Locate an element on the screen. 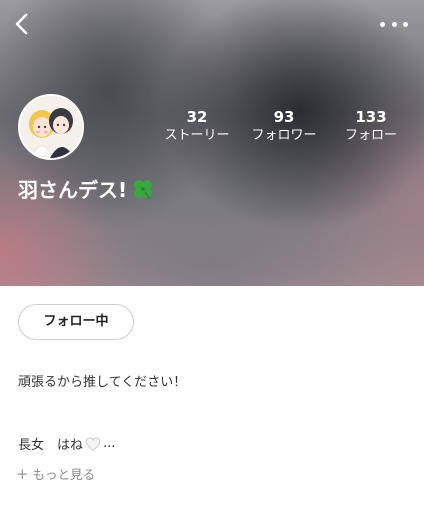  plus-icon: + is located at coordinates (22, 473).